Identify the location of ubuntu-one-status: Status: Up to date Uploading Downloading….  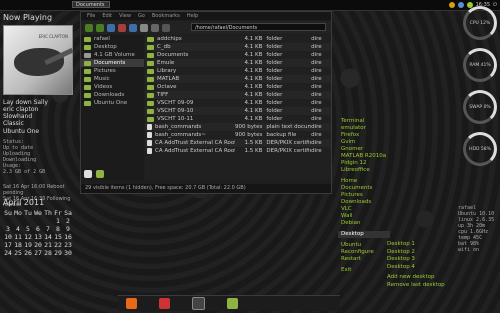
(24, 157).